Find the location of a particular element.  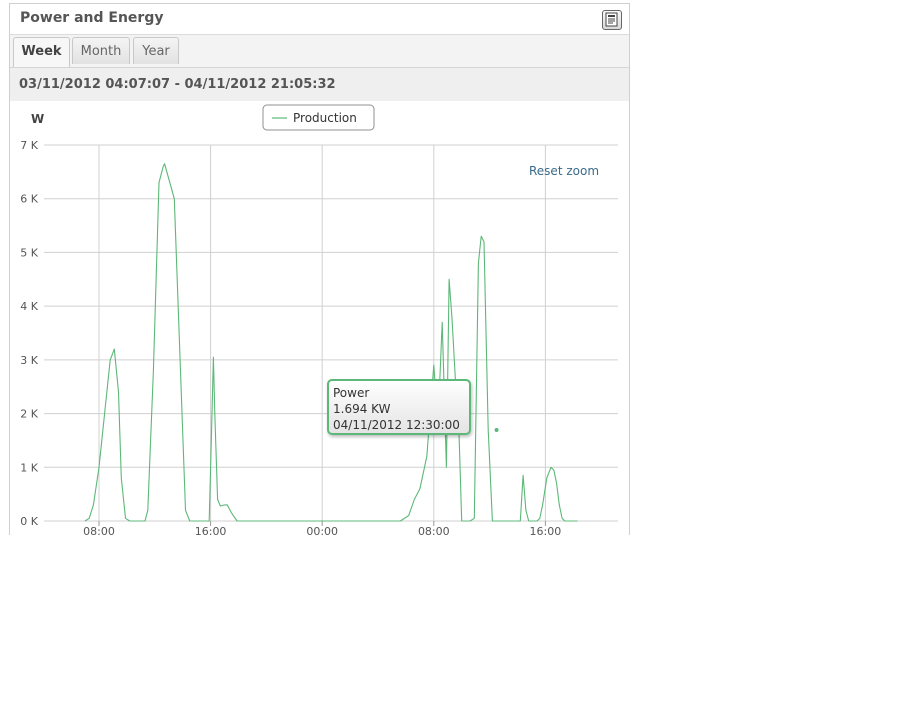

y-axis-label: W is located at coordinates (37, 119).